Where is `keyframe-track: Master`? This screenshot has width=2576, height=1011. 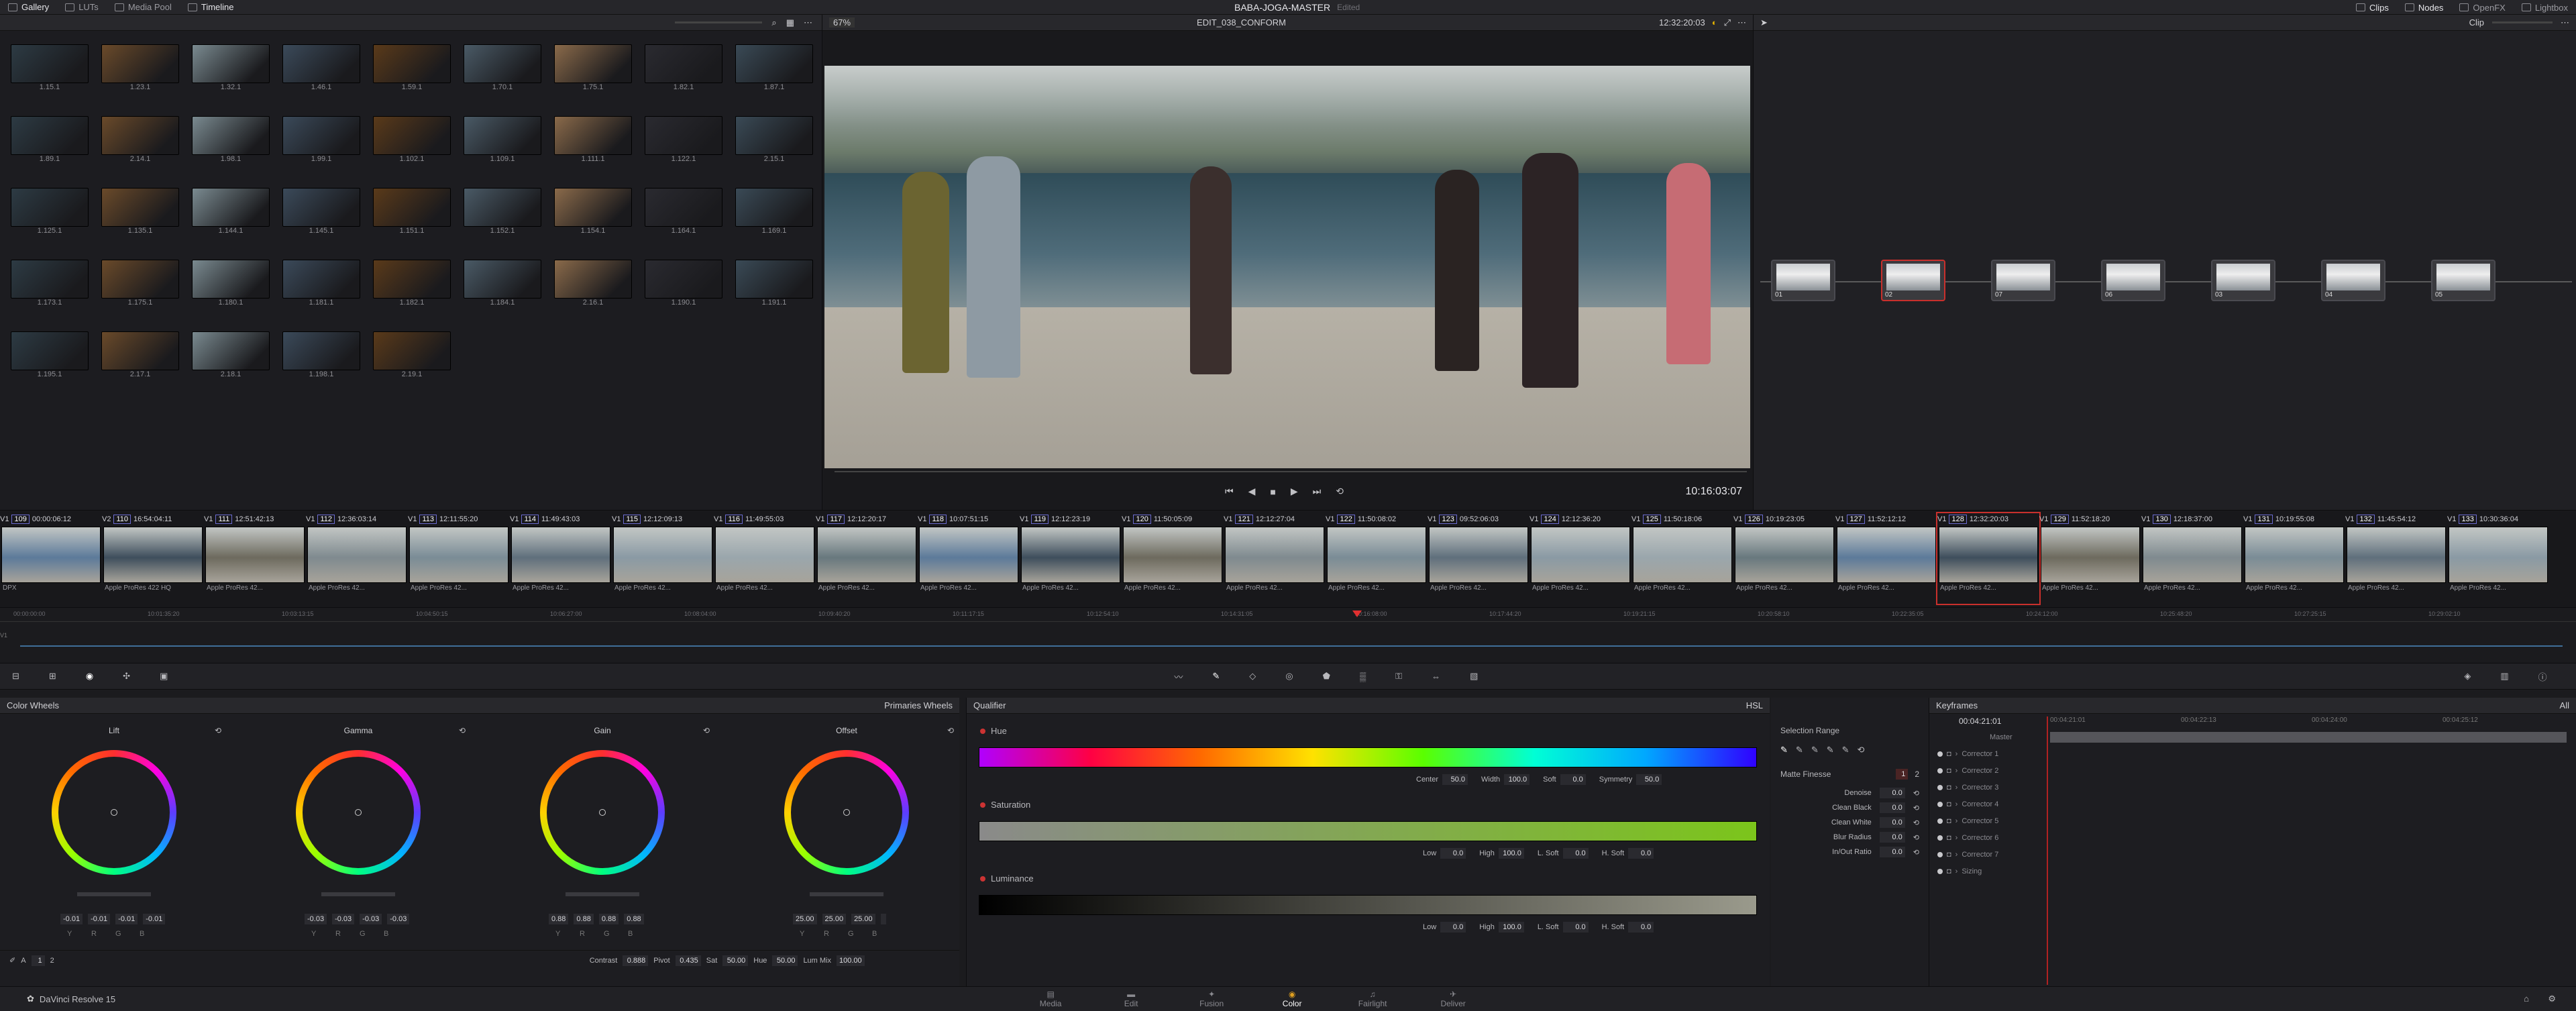
keyframe-track: Master is located at coordinates (2251, 737).